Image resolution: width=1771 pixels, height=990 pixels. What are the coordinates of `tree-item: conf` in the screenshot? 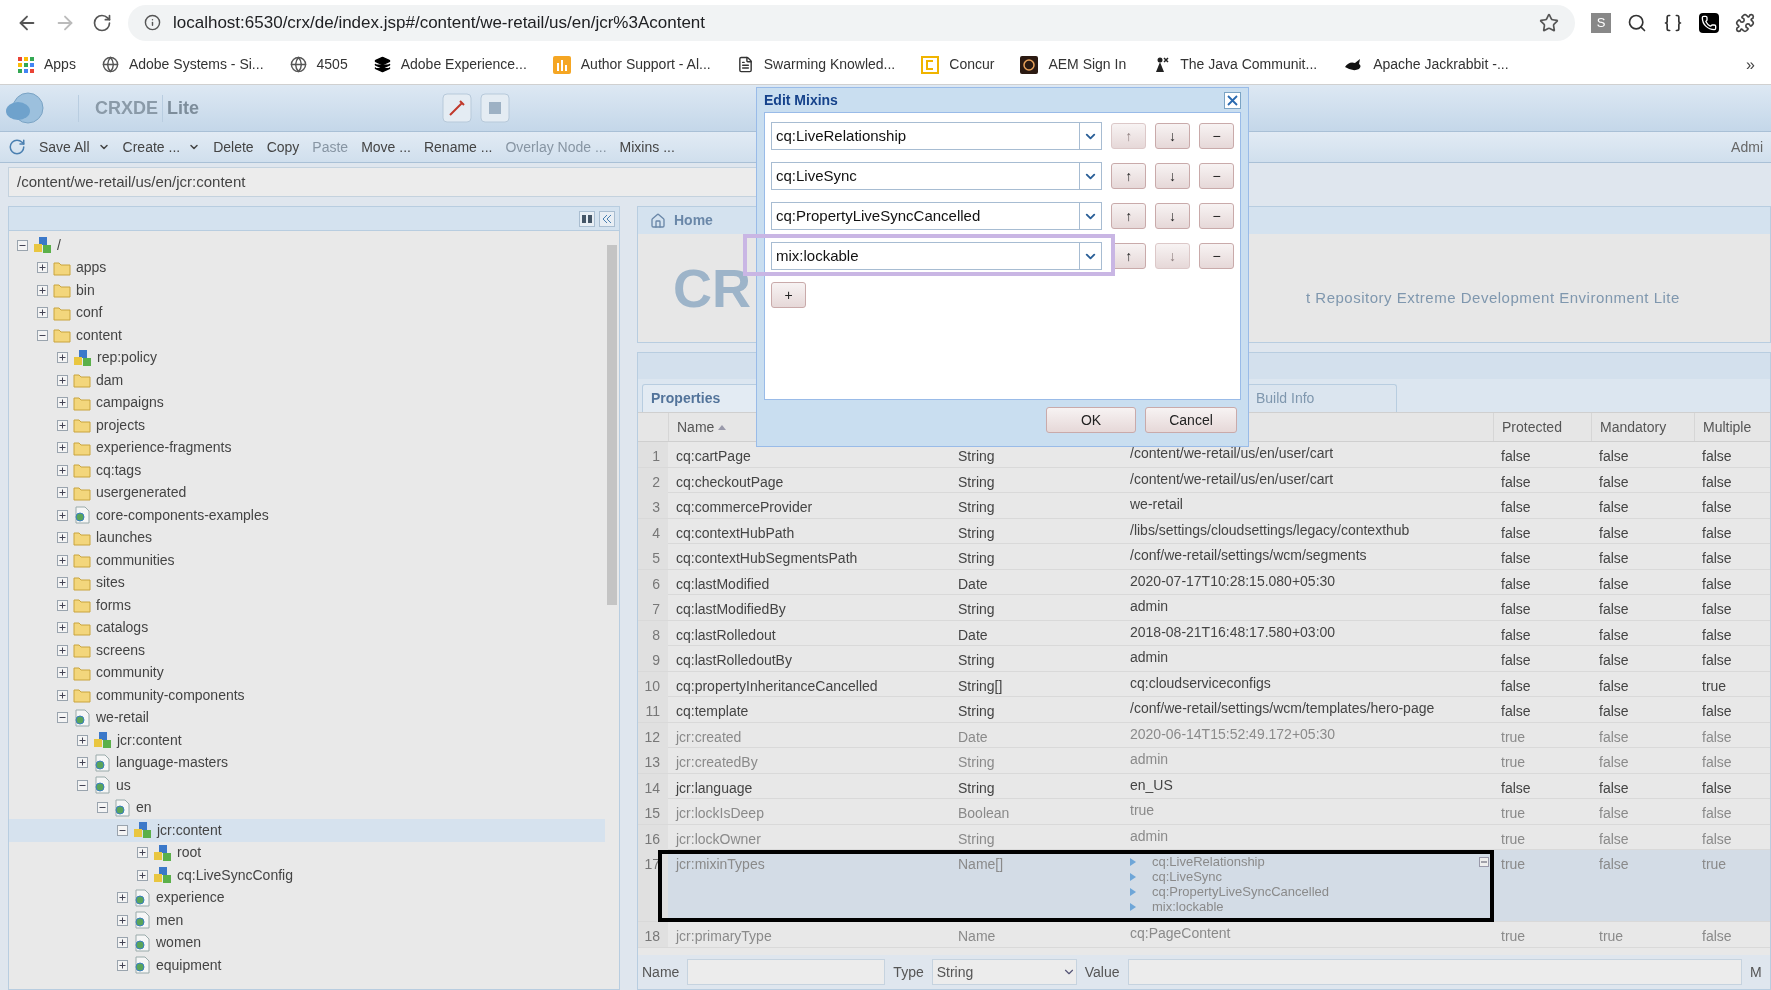 It's located at (307, 312).